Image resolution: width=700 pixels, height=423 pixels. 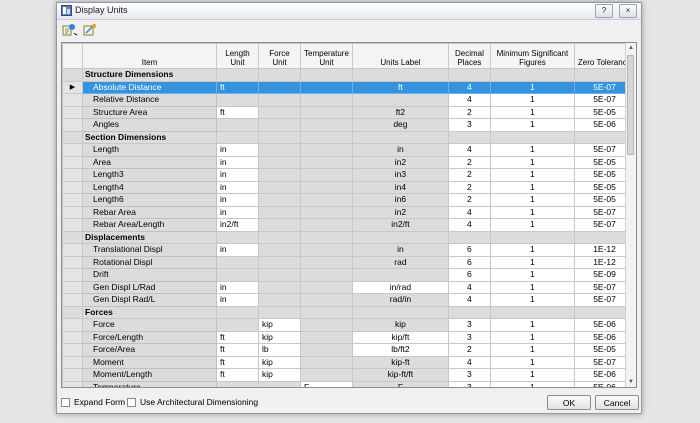 I want to click on table-row: Area in in2 2 1 5E-05, so click(x=349, y=162).